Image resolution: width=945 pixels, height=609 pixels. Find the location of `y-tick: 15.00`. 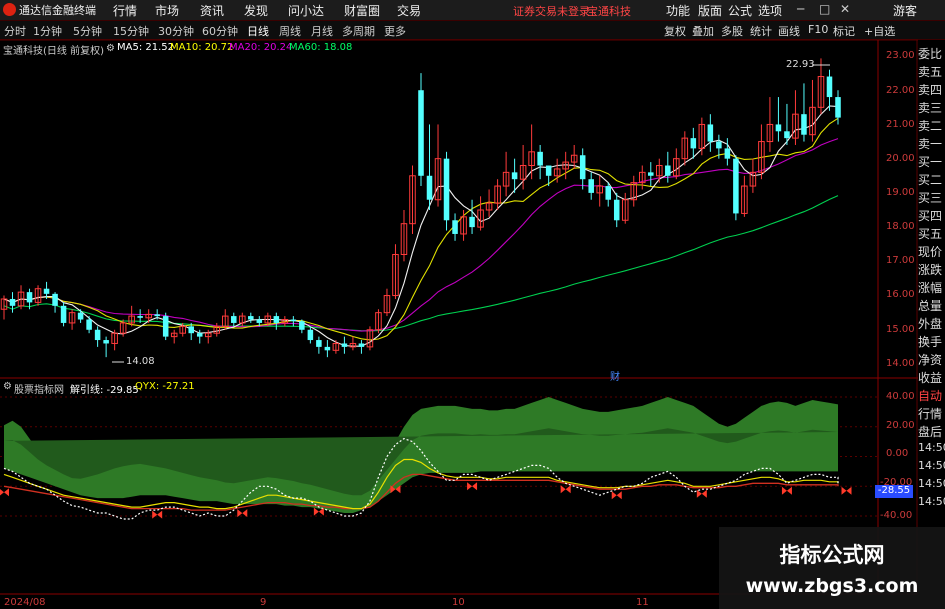

y-tick: 15.00 is located at coordinates (900, 329).